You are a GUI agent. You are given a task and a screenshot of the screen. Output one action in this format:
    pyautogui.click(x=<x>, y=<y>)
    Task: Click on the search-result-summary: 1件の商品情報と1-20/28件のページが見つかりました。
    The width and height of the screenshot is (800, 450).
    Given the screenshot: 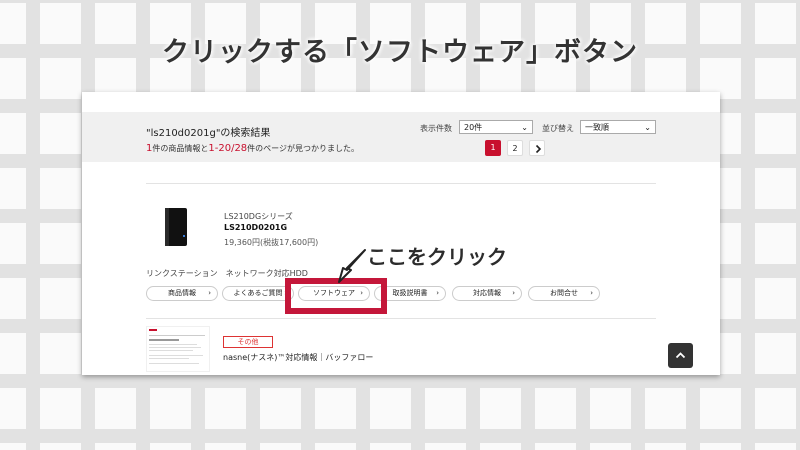 What is the action you would take?
    pyautogui.click(x=252, y=148)
    